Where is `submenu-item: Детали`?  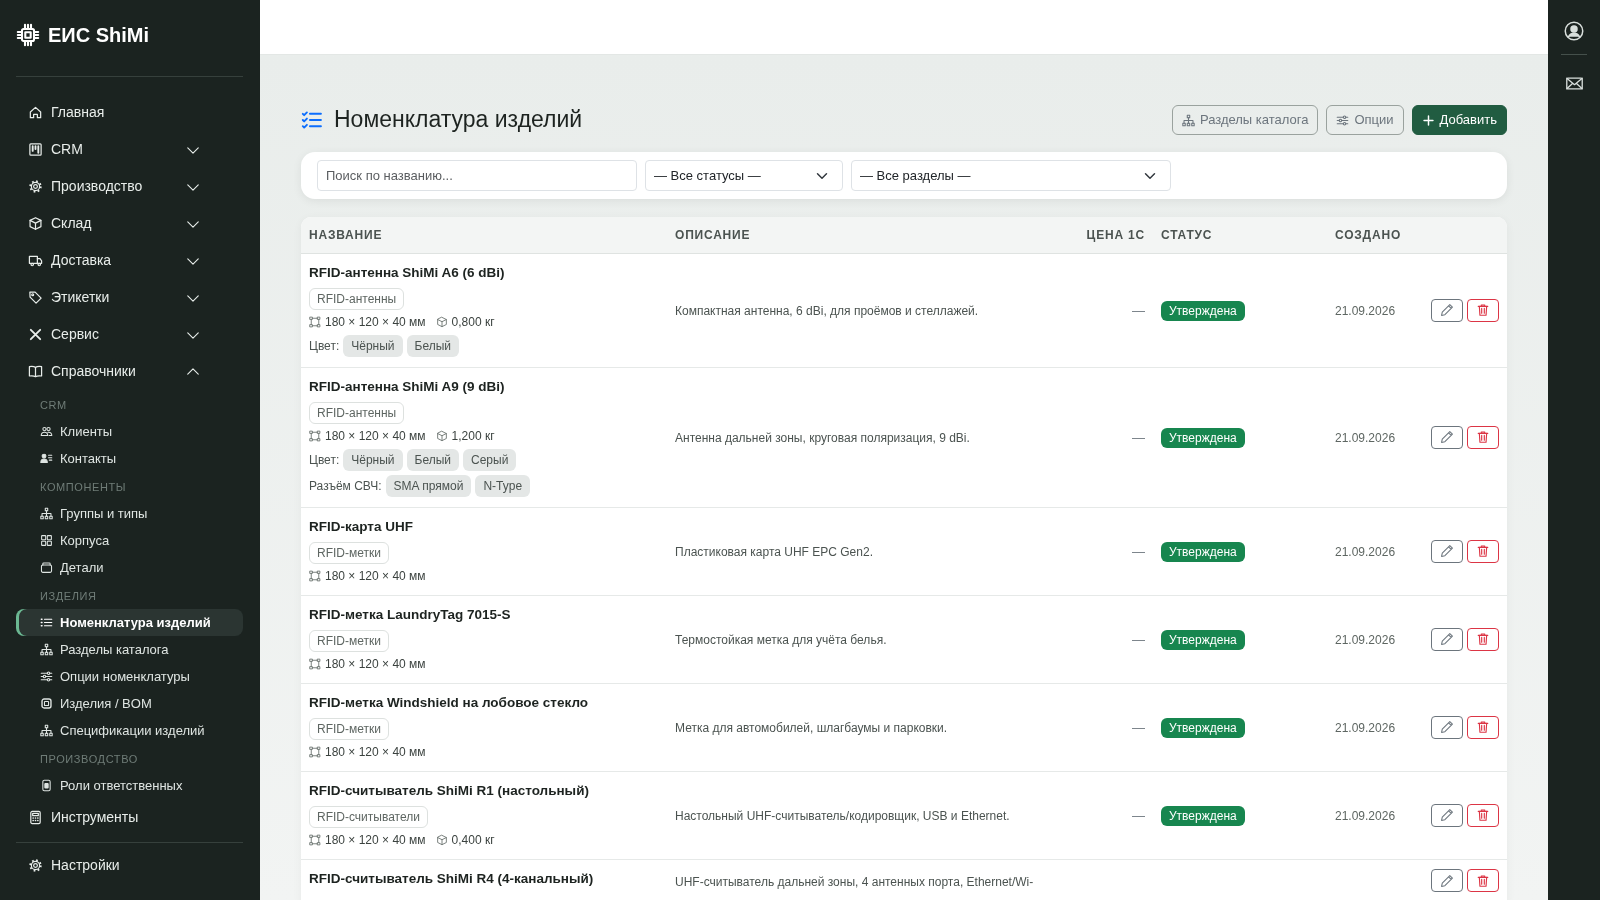
submenu-item: Детали is located at coordinates (129, 567).